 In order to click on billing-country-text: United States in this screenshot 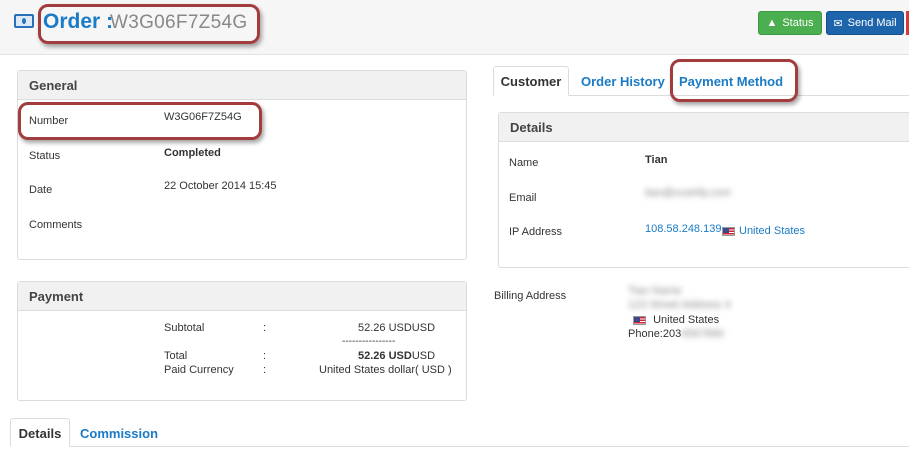, I will do `click(686, 320)`.